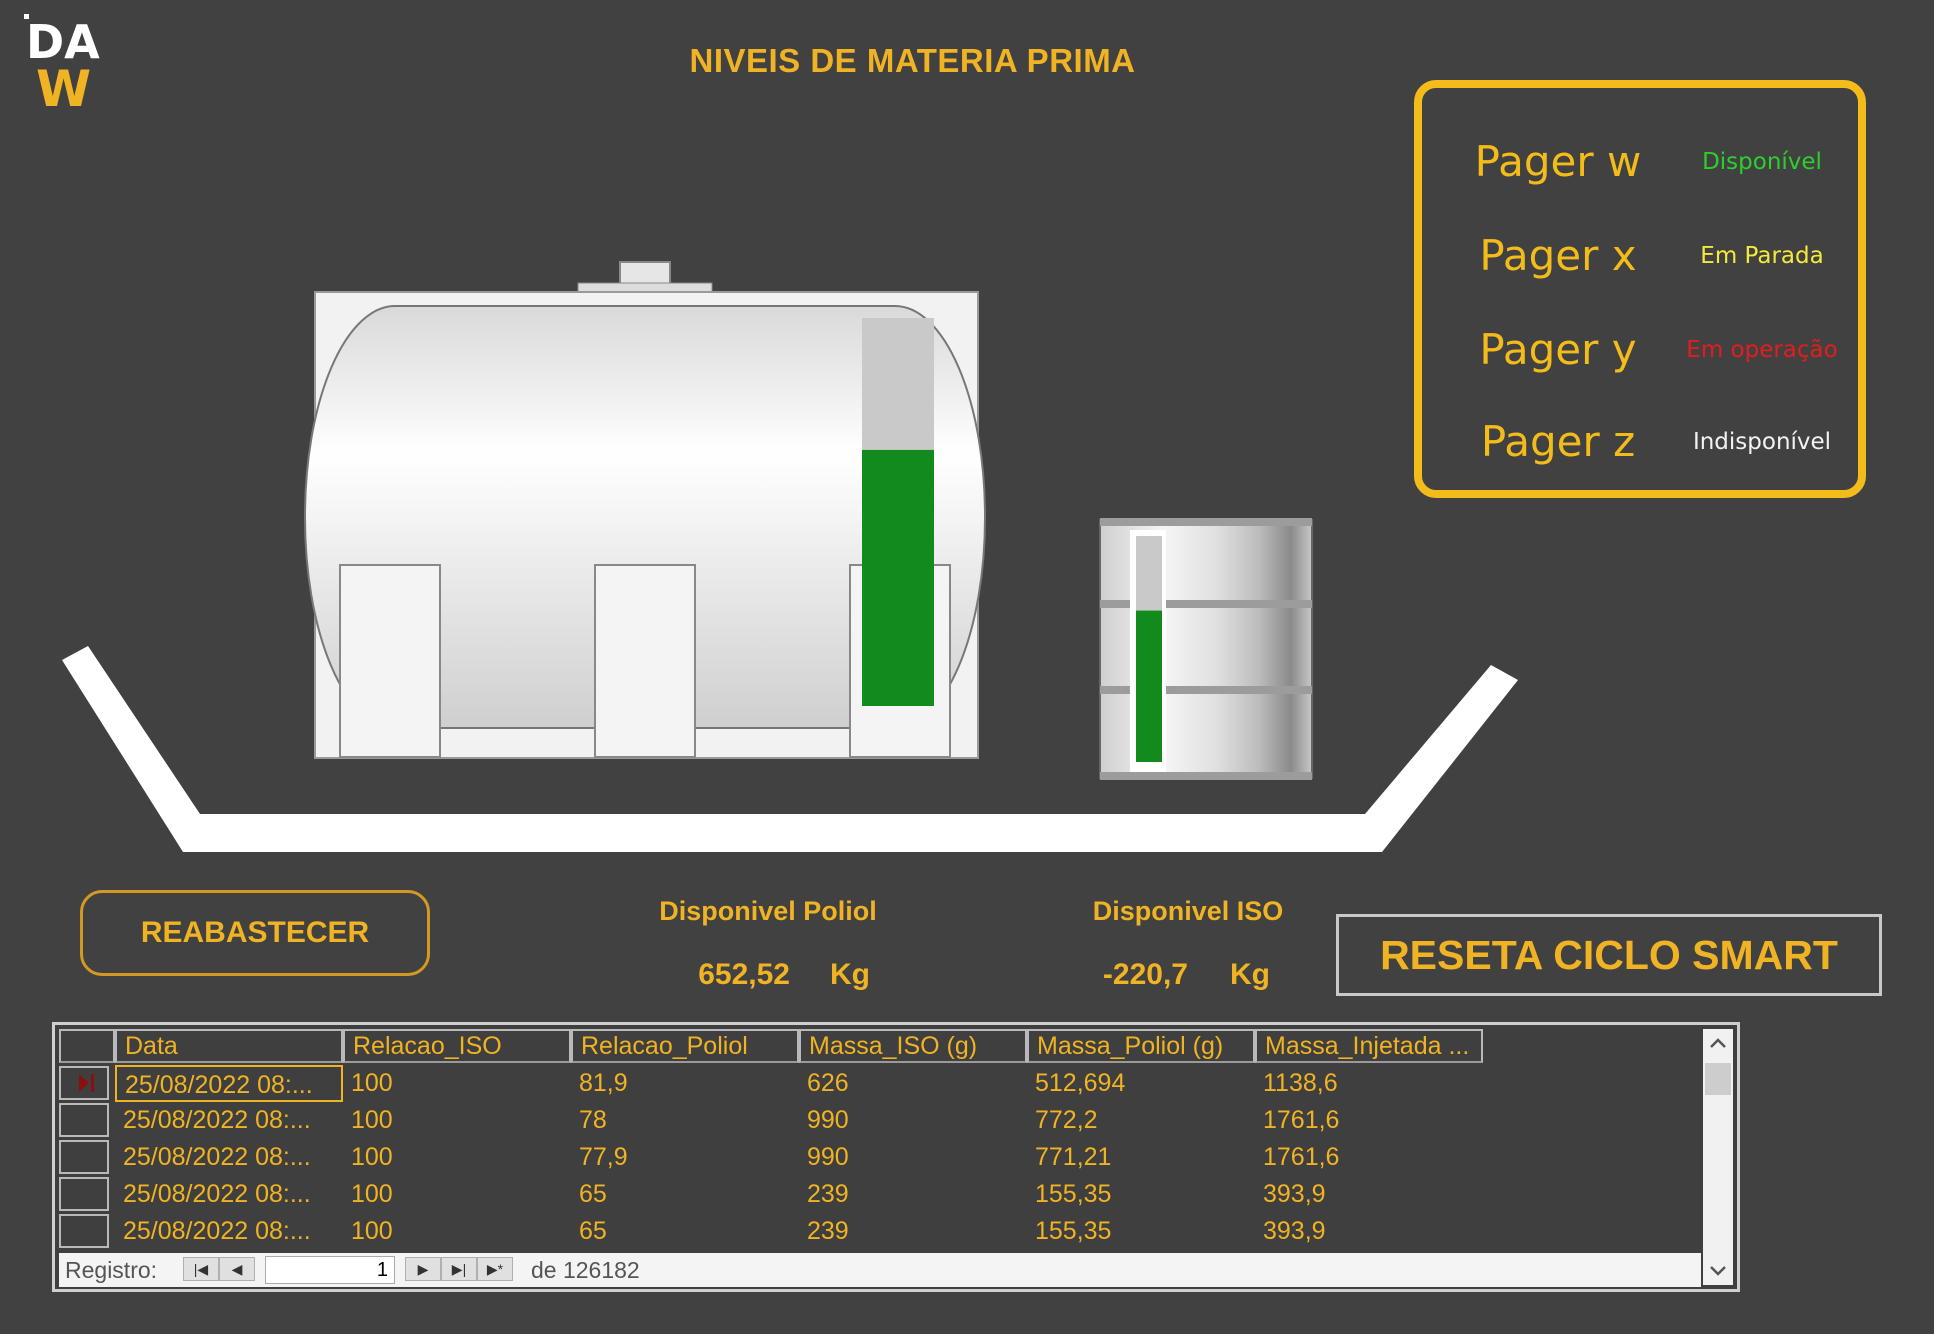 This screenshot has width=1934, height=1334. Describe the element at coordinates (1609, 955) in the screenshot. I see `reseta-ciclo-smart-button: RESETA CICLO SMART` at that location.